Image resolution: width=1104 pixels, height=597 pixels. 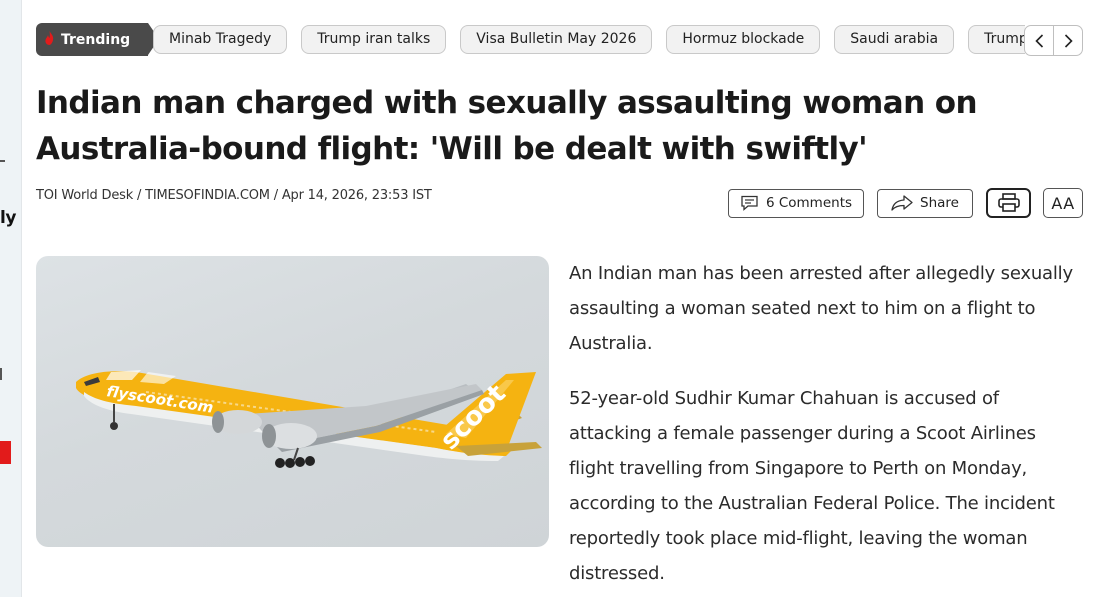 I want to click on trending-badge: Trending, so click(x=97, y=39).